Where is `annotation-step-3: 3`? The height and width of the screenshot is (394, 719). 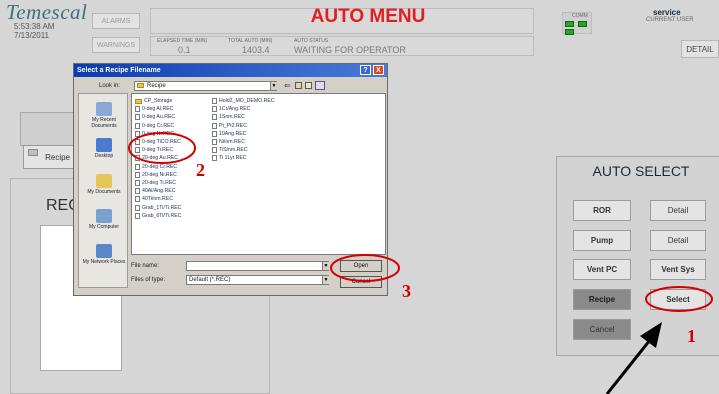
annotation-step-3: 3 is located at coordinates (406, 291).